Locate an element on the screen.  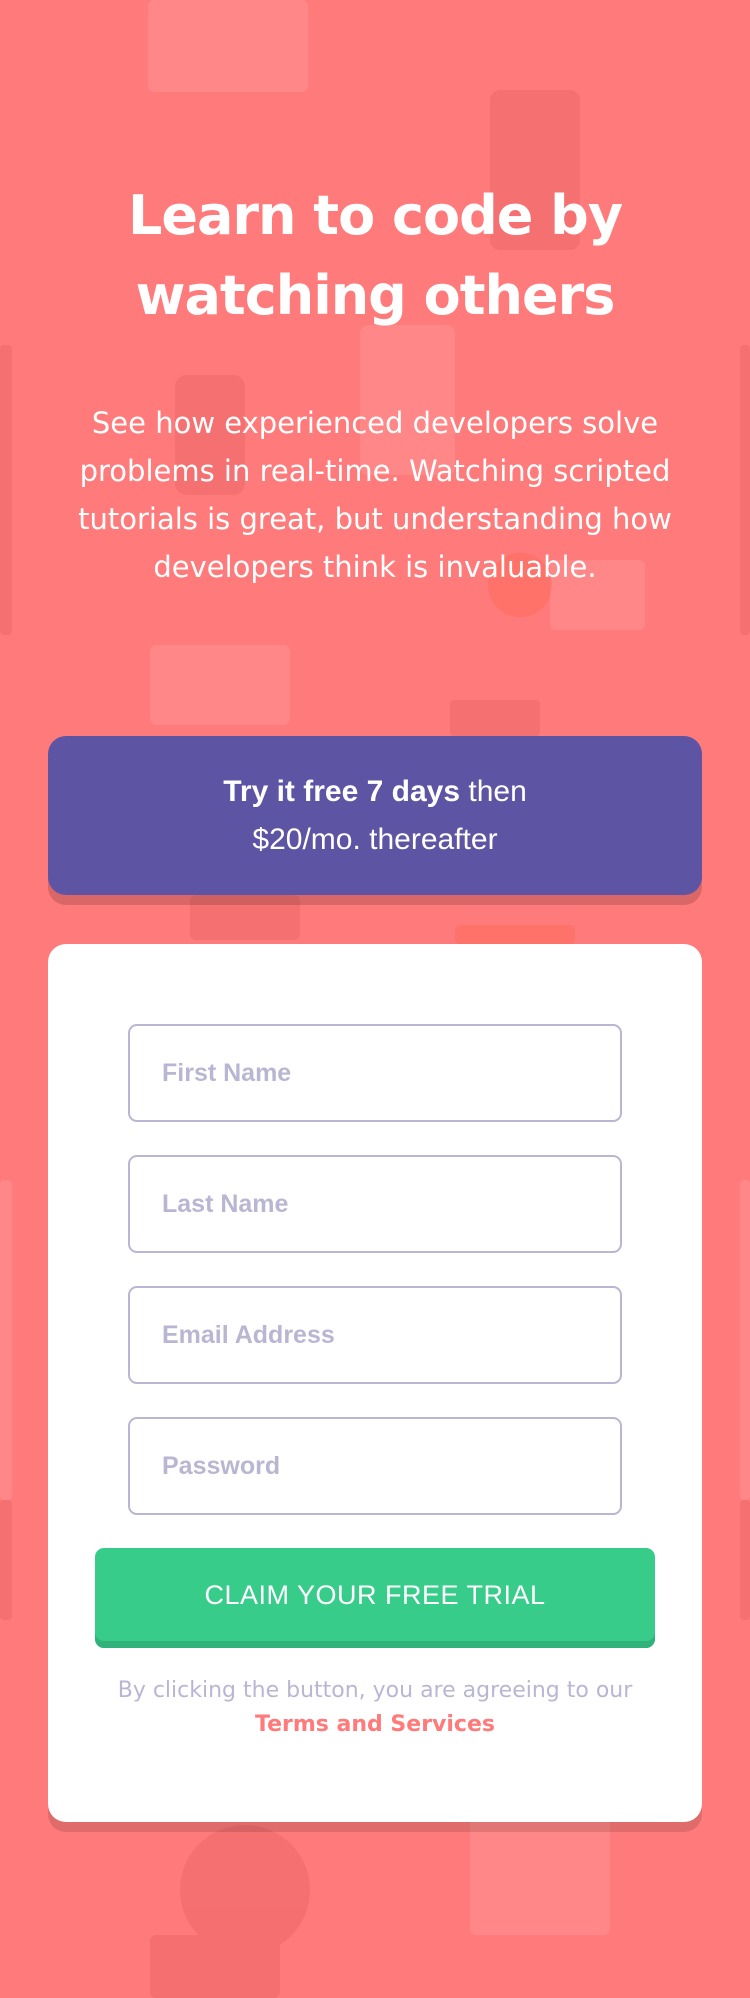
password-field-wrapper is located at coordinates (375, 1466).